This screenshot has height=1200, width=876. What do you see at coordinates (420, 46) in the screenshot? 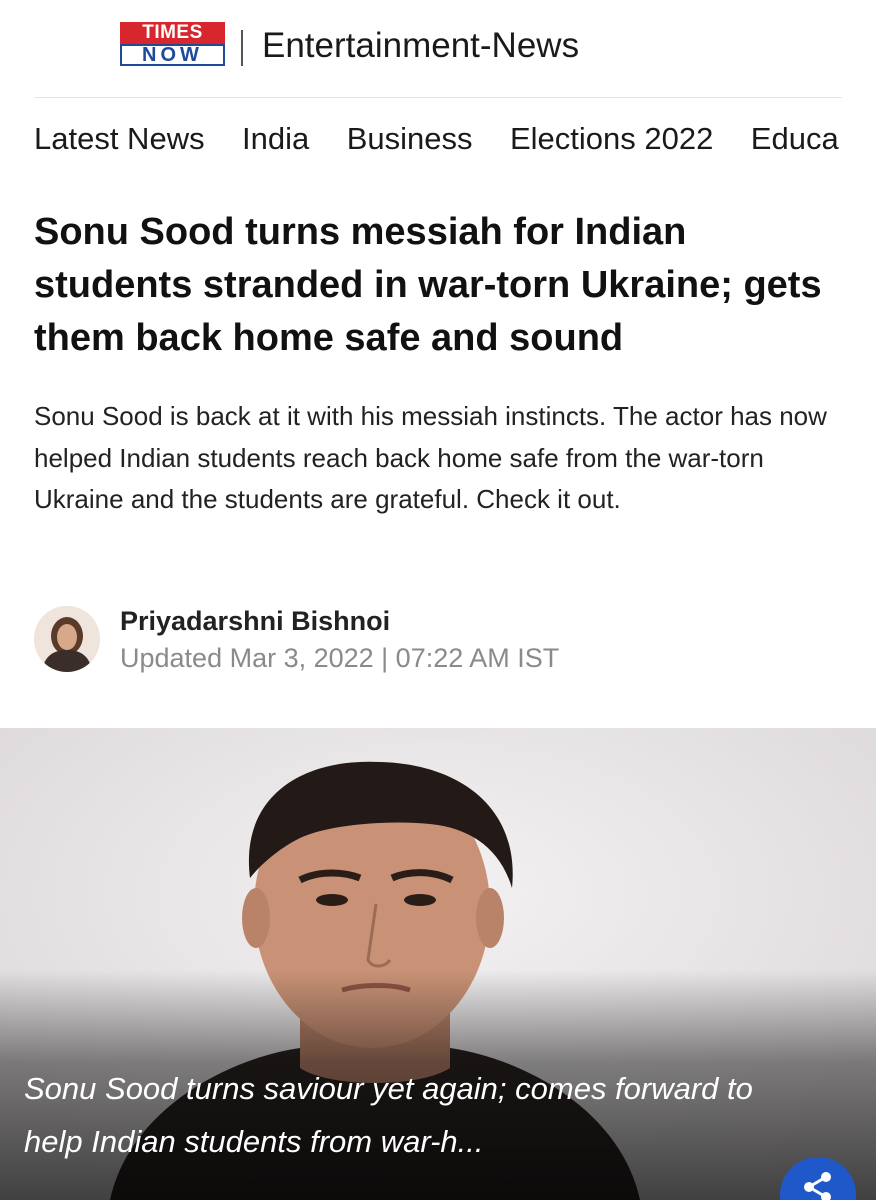
I see `section-title: Entertainment-News` at bounding box center [420, 46].